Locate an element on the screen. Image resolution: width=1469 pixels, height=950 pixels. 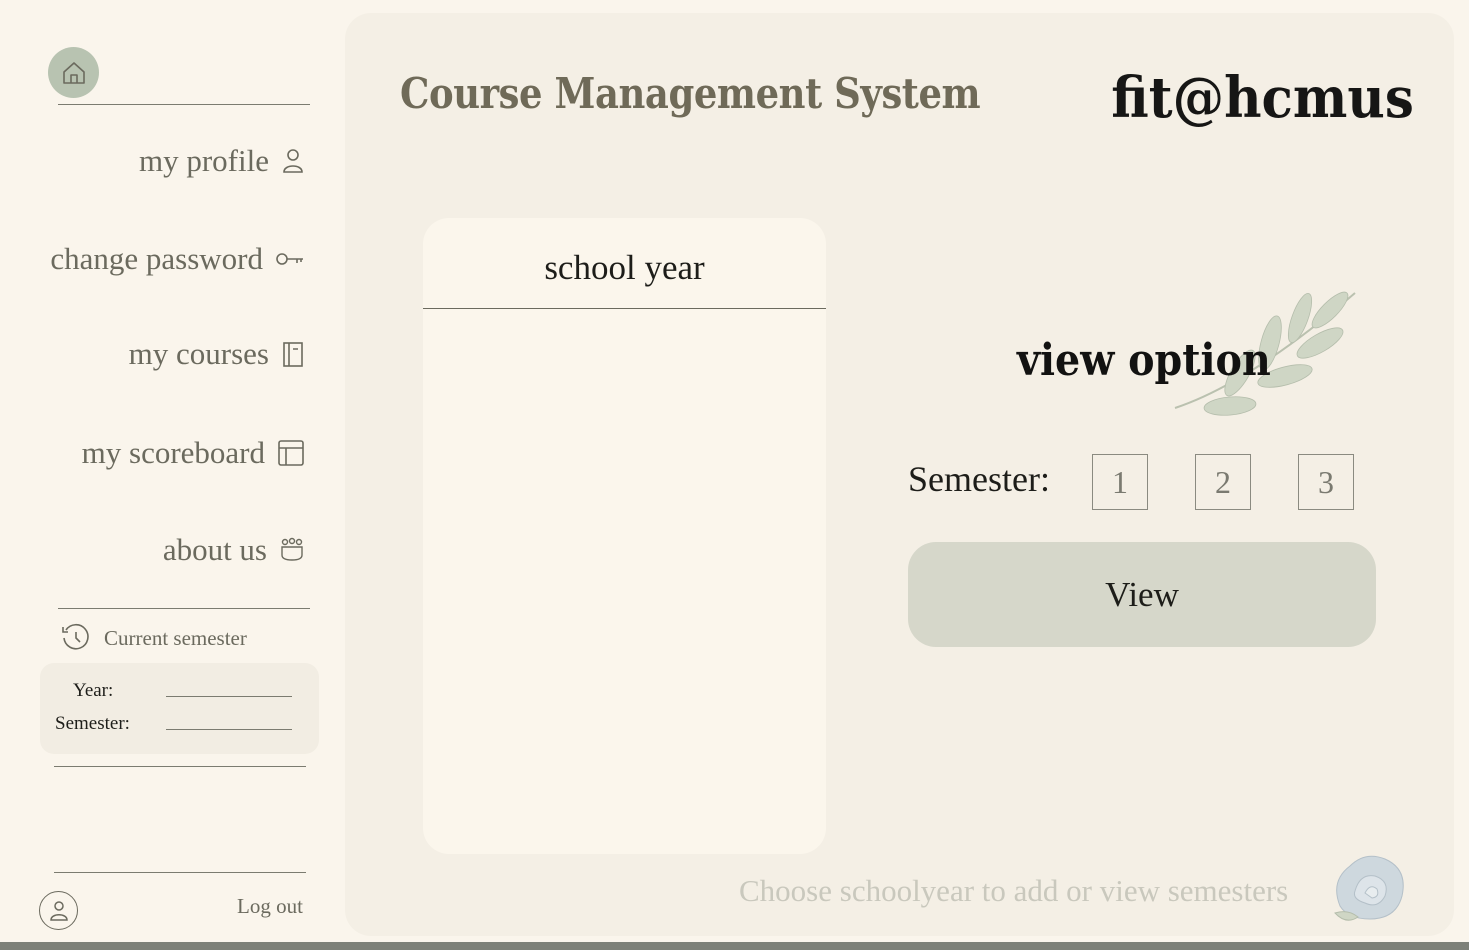
sidebar-item-about-us: about us is located at coordinates (234, 550).